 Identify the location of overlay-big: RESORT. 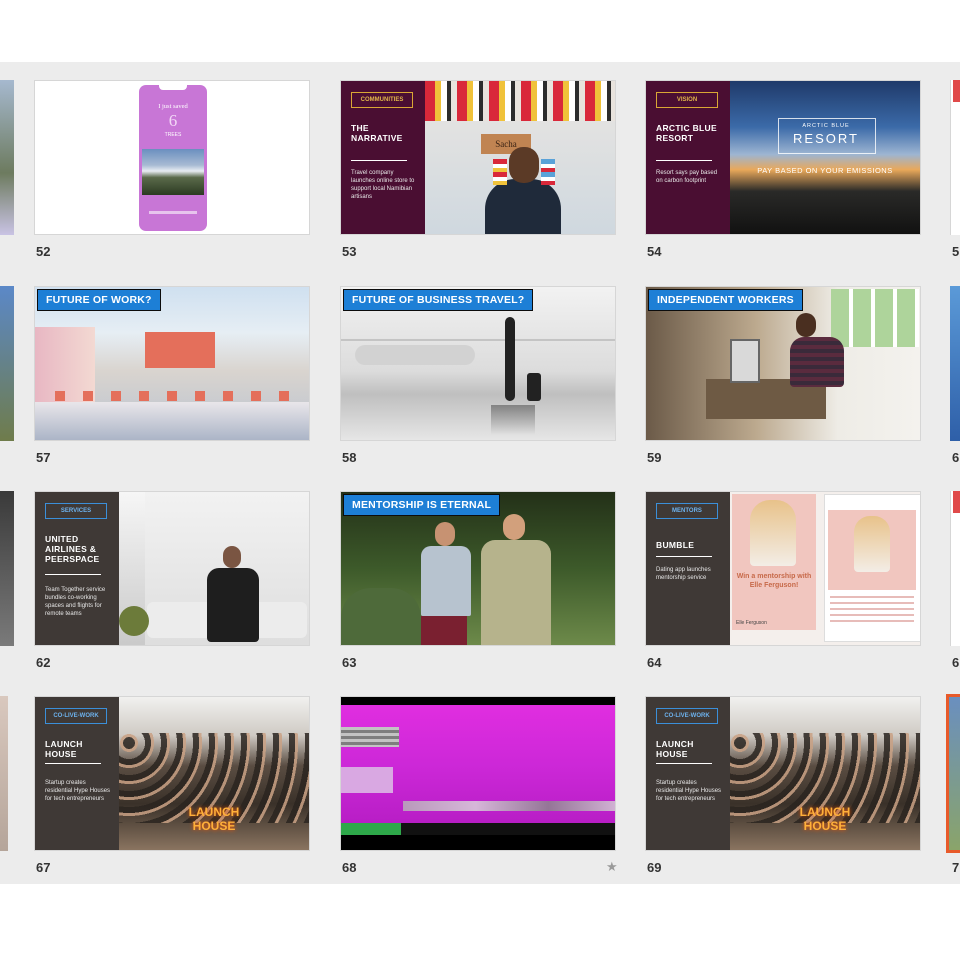
(826, 138).